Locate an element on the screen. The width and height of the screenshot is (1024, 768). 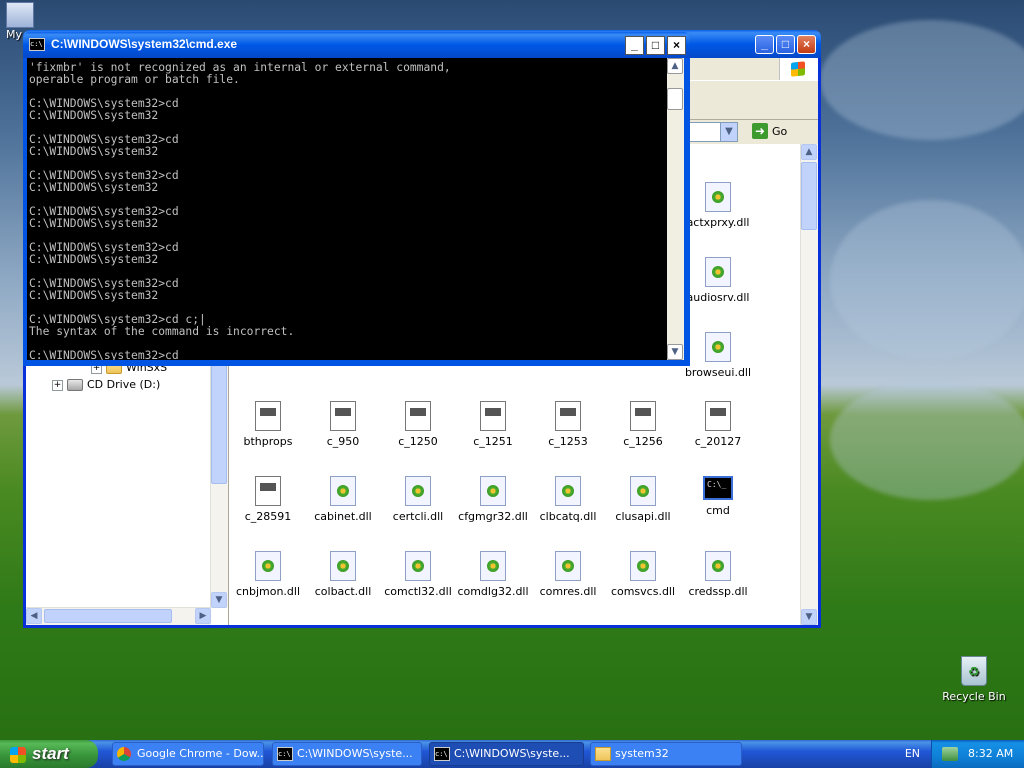
cmd-minimize-button: _ is located at coordinates (634, 45).